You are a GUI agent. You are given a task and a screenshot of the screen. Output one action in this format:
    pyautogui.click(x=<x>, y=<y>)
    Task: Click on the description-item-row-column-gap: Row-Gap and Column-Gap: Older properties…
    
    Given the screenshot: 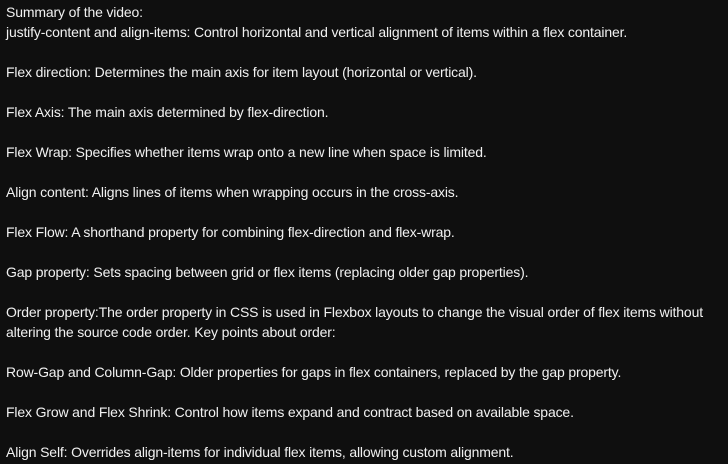 What is the action you would take?
    pyautogui.click(x=314, y=372)
    